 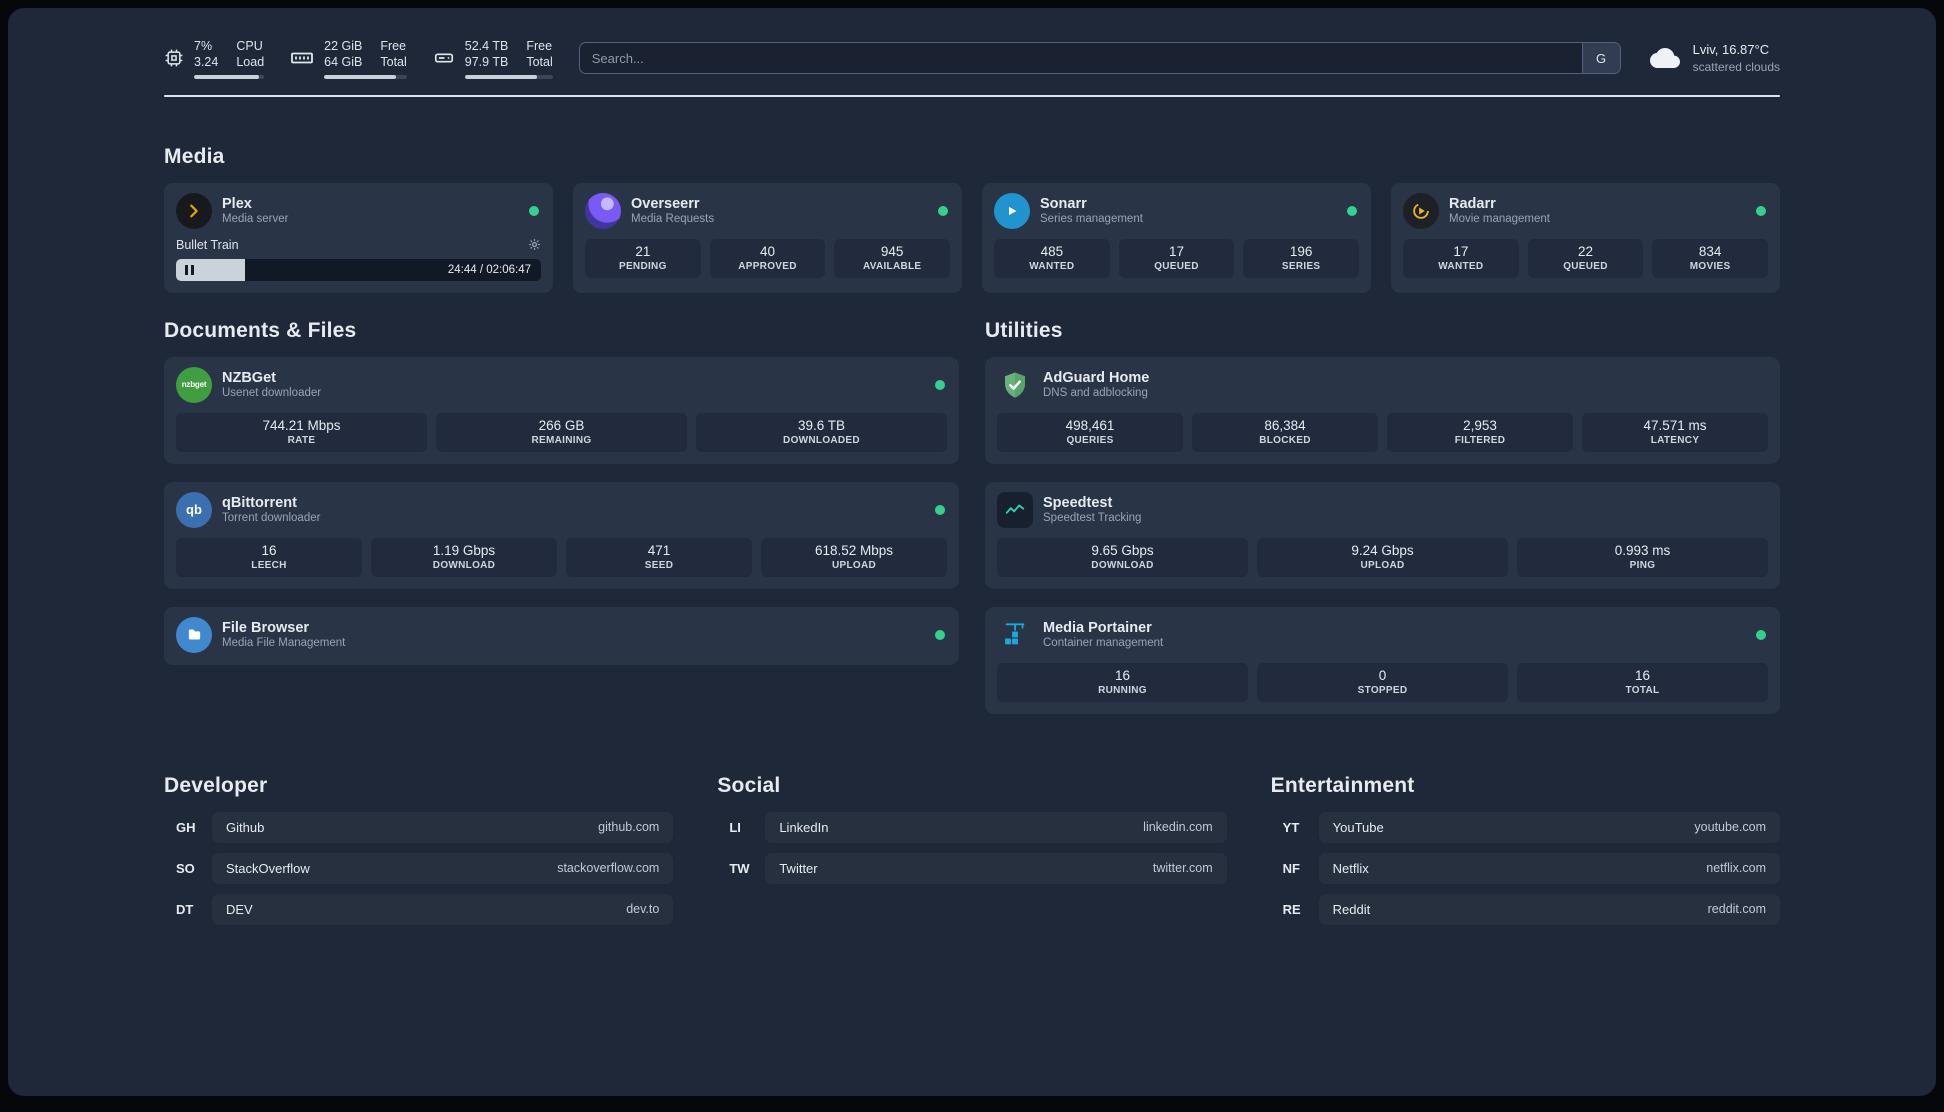 What do you see at coordinates (1176, 258) in the screenshot?
I see `stat-tile: 17 QUEUED` at bounding box center [1176, 258].